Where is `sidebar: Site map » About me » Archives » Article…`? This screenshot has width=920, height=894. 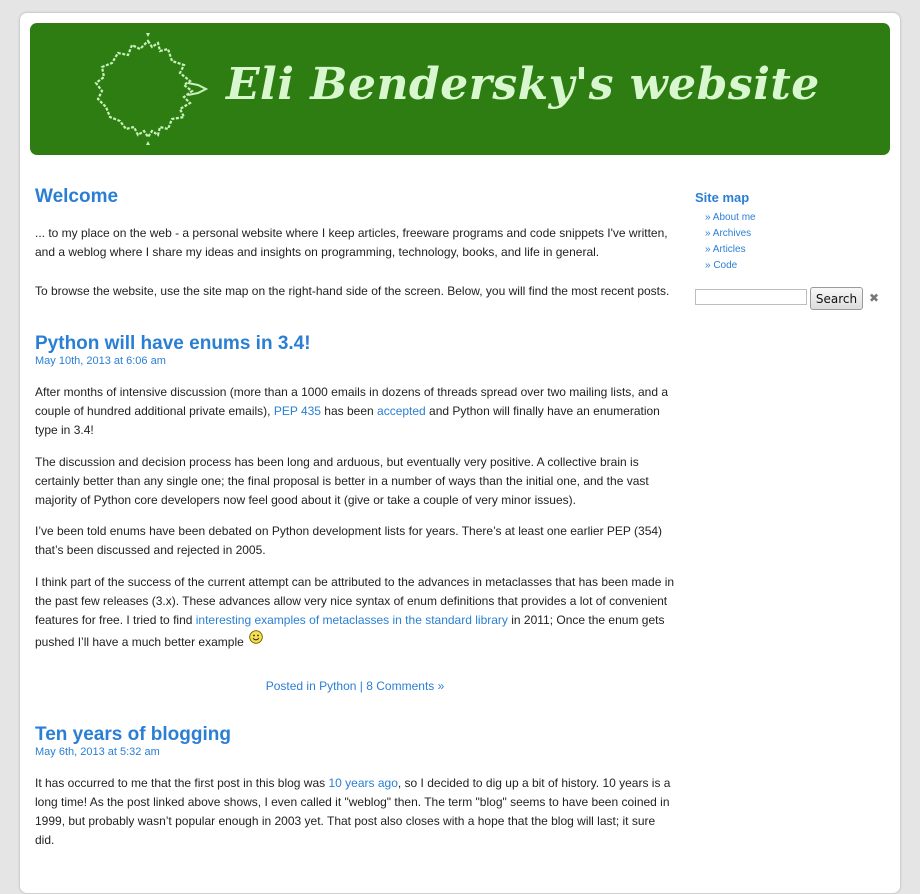 sidebar: Site map » About me » Archives » Article… is located at coordinates (790, 250).